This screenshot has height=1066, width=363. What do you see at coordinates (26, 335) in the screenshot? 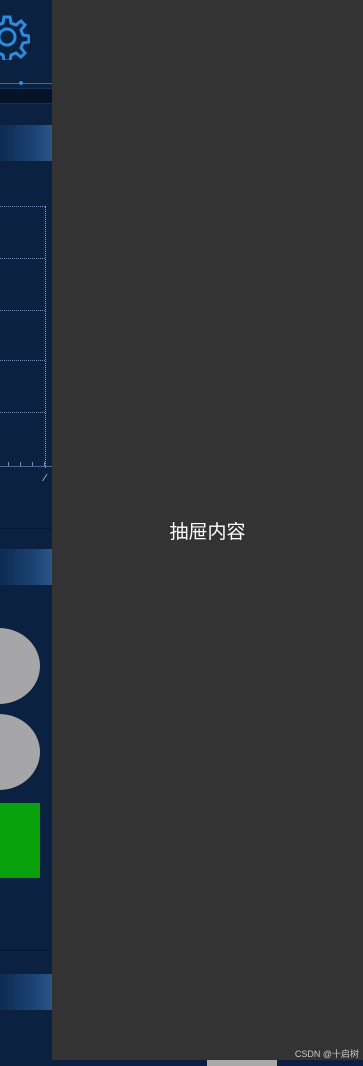
I see `chart-grid` at bounding box center [26, 335].